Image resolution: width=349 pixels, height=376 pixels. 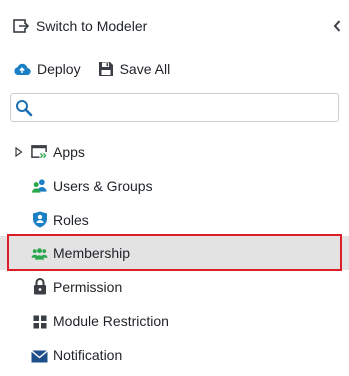 I want to click on switch-to-modeler-button: Switch to Modeler, so click(x=80, y=26).